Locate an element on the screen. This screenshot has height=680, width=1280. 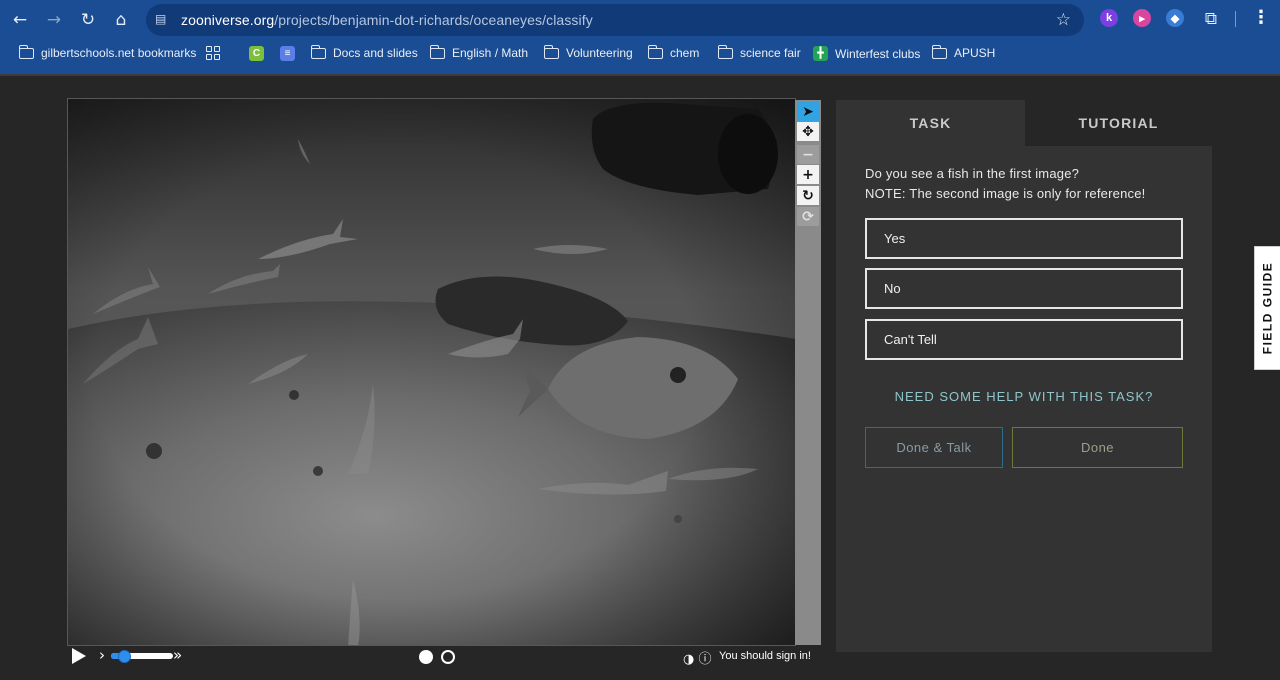
forward-arrow-icon: → is located at coordinates (54, 20).